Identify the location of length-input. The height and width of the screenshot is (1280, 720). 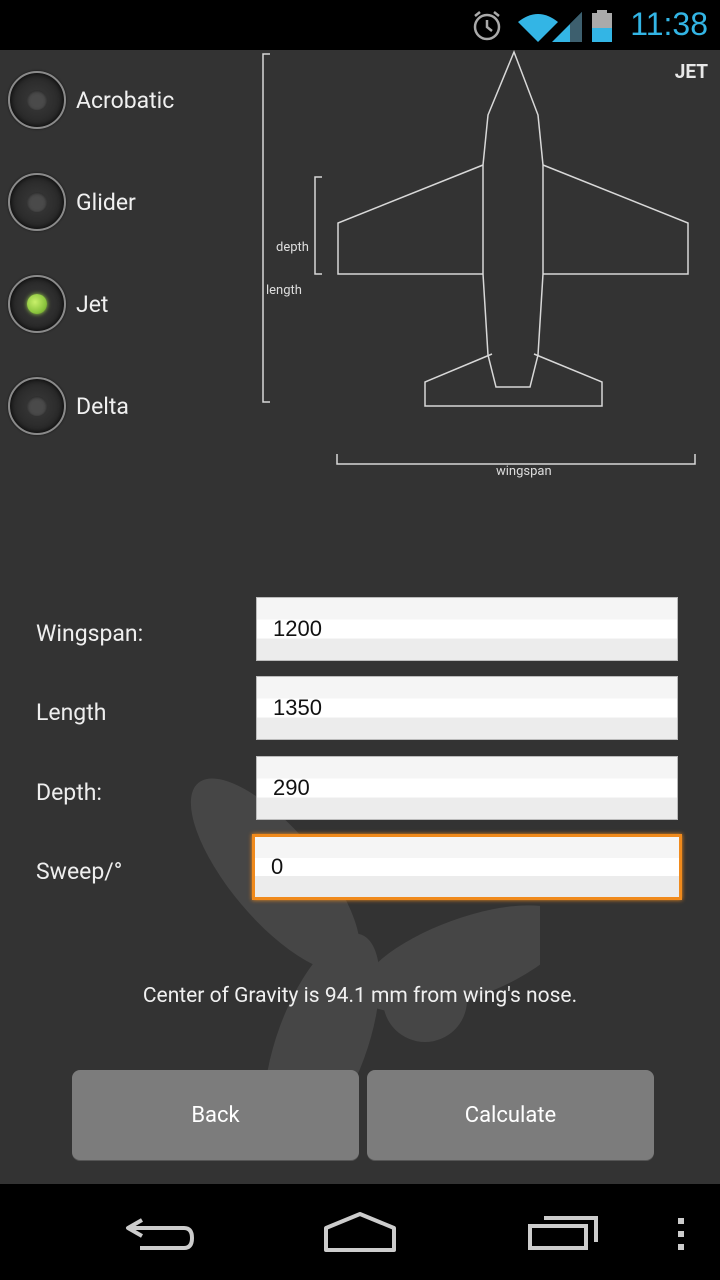
(467, 708).